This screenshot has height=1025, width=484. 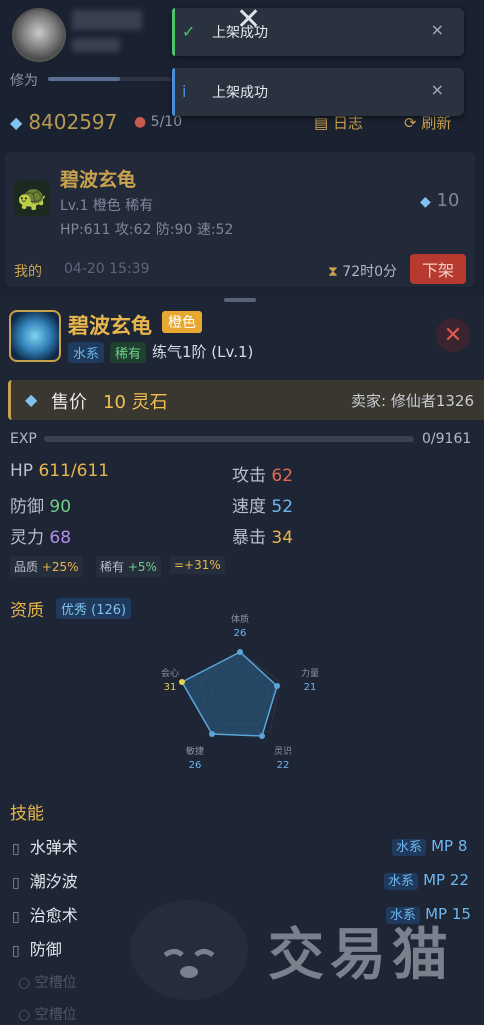 What do you see at coordinates (189, 31) in the screenshot?
I see `check-icon: ✓` at bounding box center [189, 31].